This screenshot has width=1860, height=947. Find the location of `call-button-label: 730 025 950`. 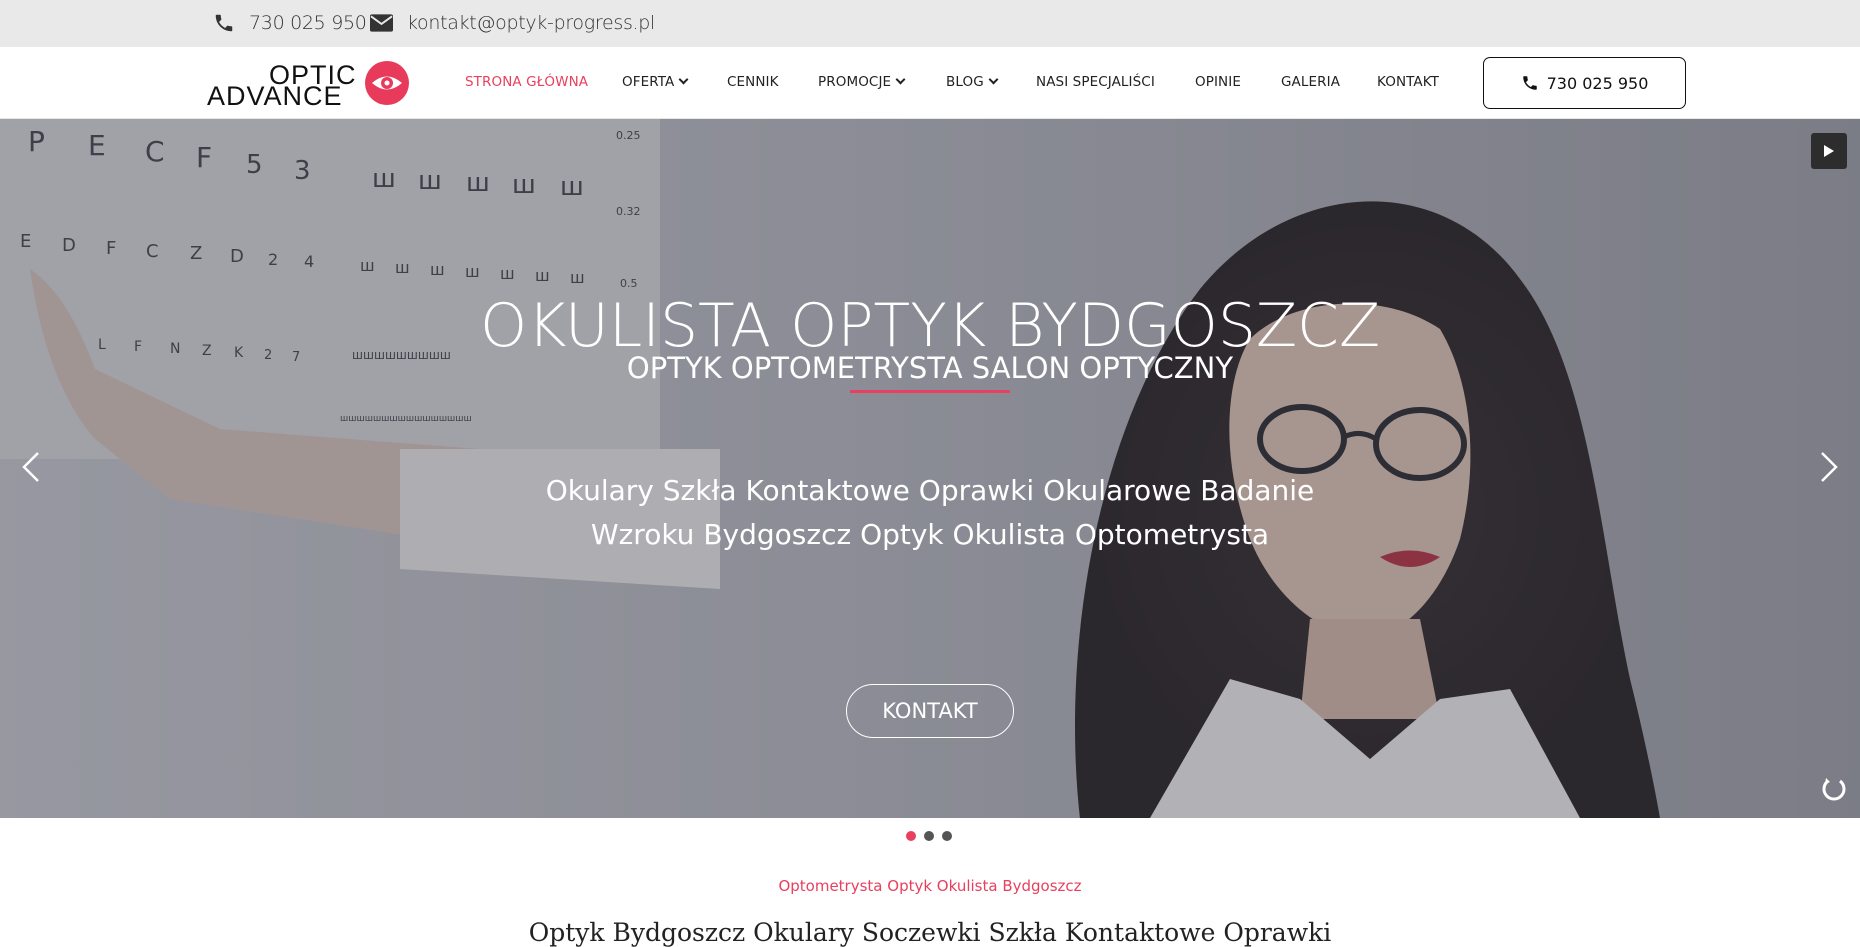

call-button-label: 730 025 950 is located at coordinates (1597, 83).